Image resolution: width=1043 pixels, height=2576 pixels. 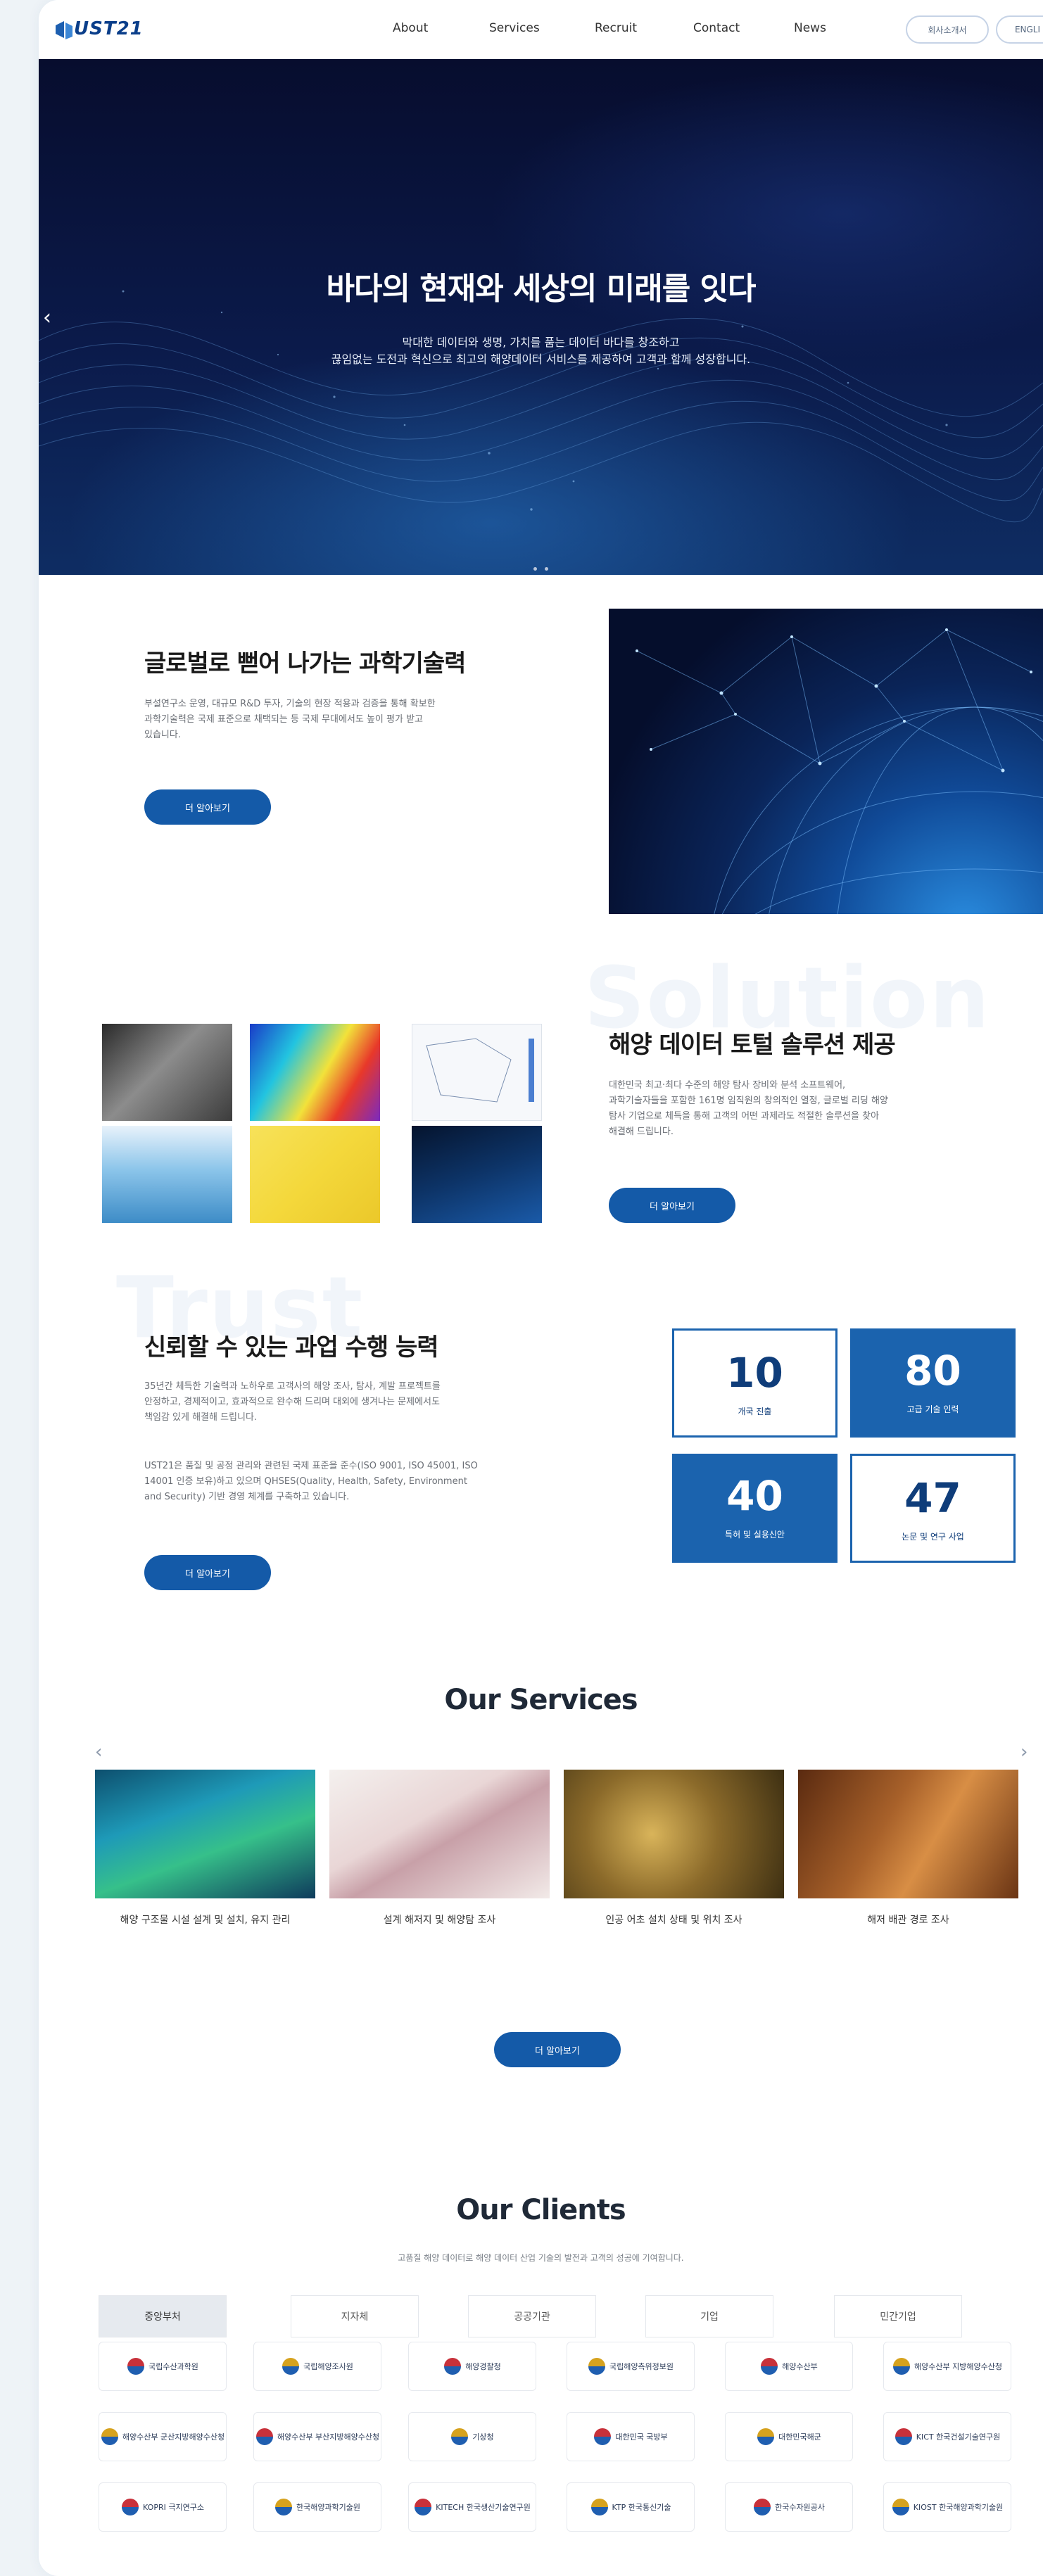 What do you see at coordinates (557, 2049) in the screenshot?
I see `services-more-button: 더 알아보기` at bounding box center [557, 2049].